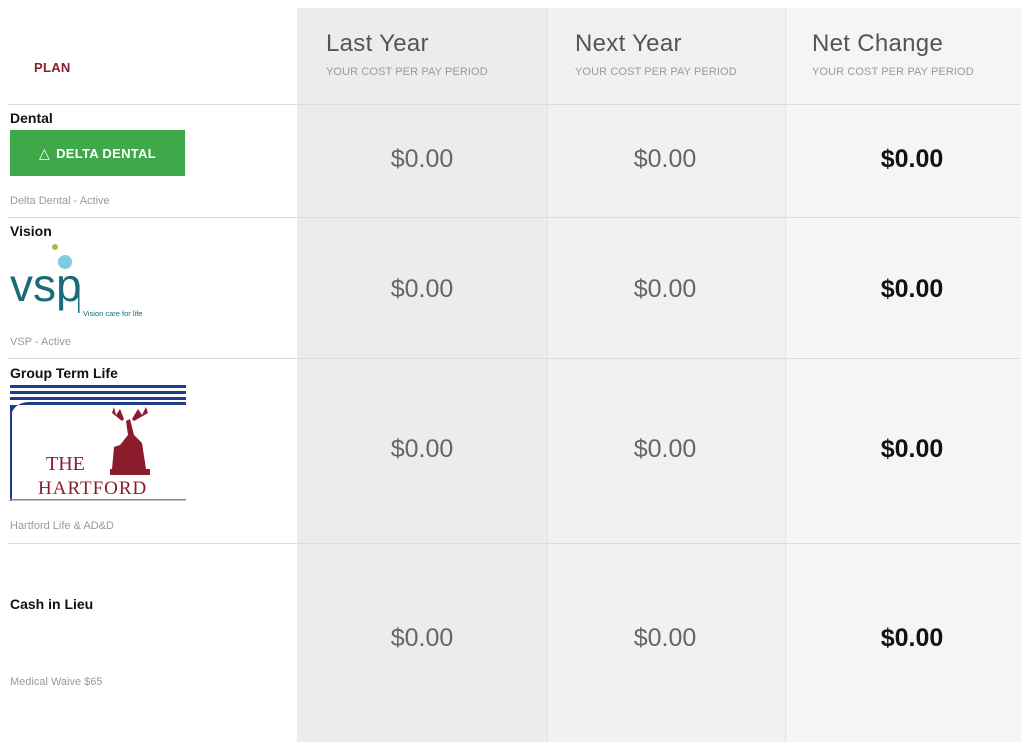 This screenshot has width=1021, height=742. I want to click on plan-title: Cash in Lieu, so click(52, 604).